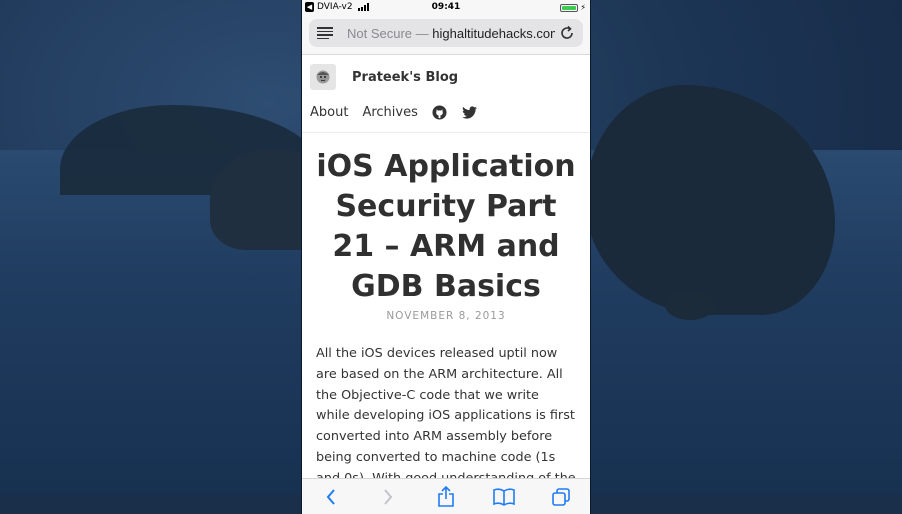 This screenshot has width=902, height=514. I want to click on url-domain: highaltitudehacks.com, so click(493, 33).